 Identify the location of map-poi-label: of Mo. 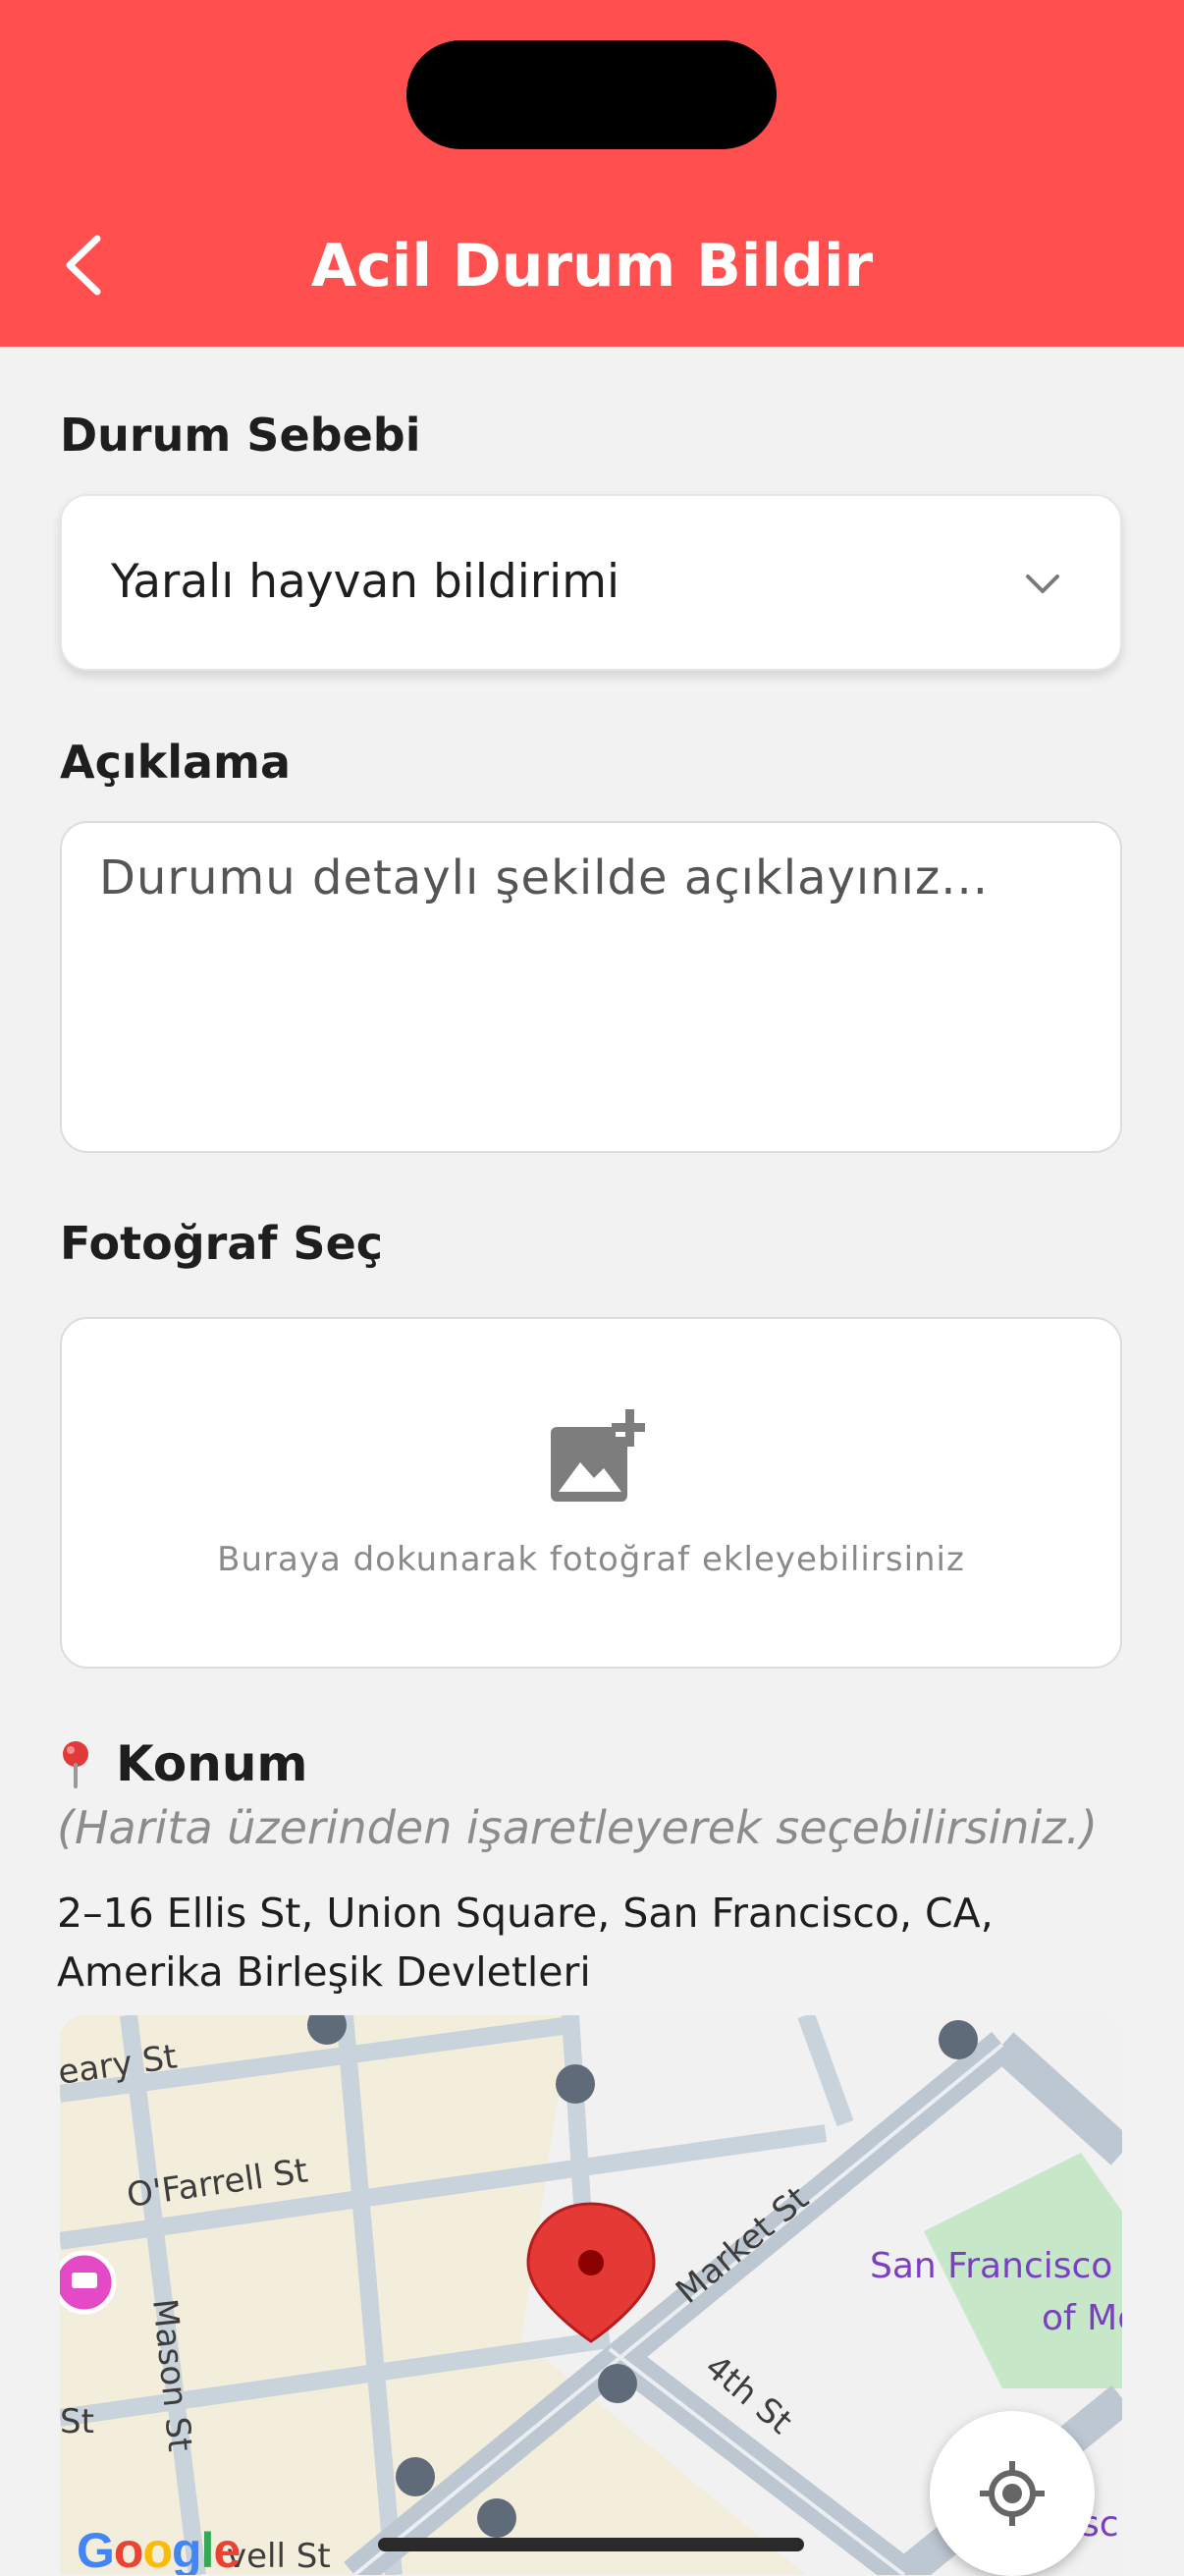
(1082, 2318).